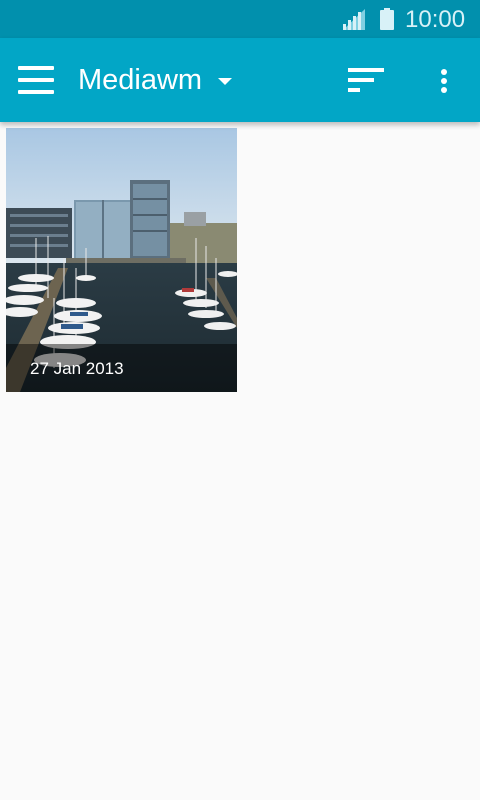 This screenshot has height=800, width=480. Describe the element at coordinates (444, 80) in the screenshot. I see `more-vert-icon` at that location.